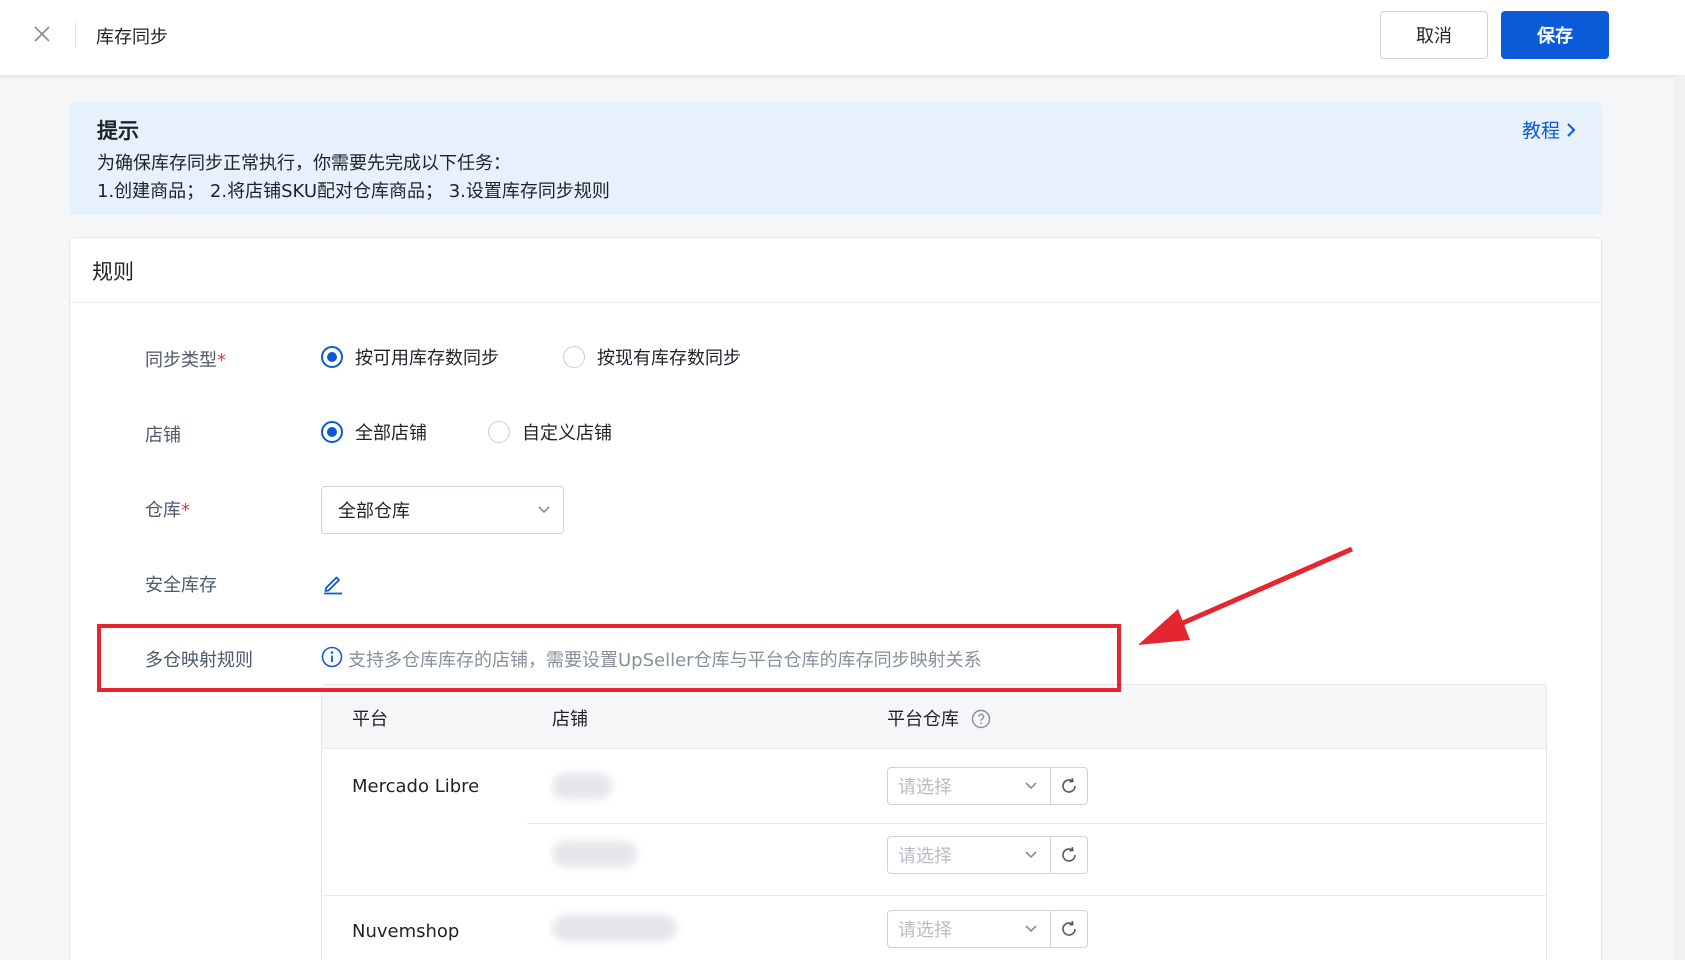 The image size is (1685, 960). Describe the element at coordinates (923, 719) in the screenshot. I see `column-header-text: 平台仓库` at that location.